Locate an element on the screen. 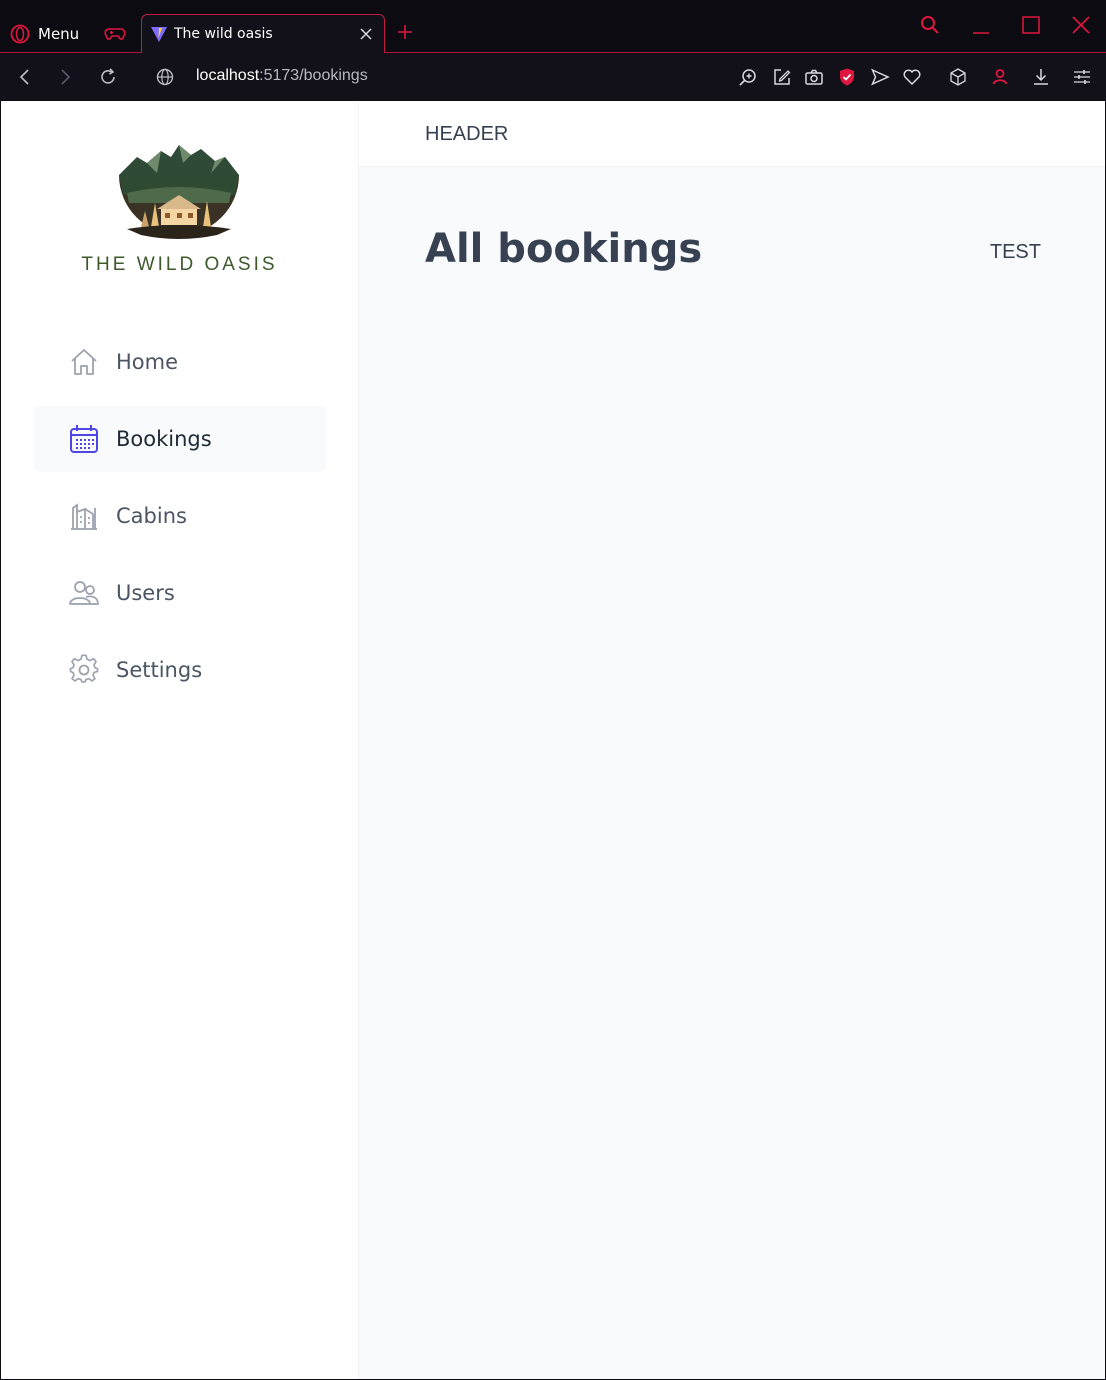 This screenshot has width=1106, height=1380. nav-item-bookings: Bookings is located at coordinates (180, 439).